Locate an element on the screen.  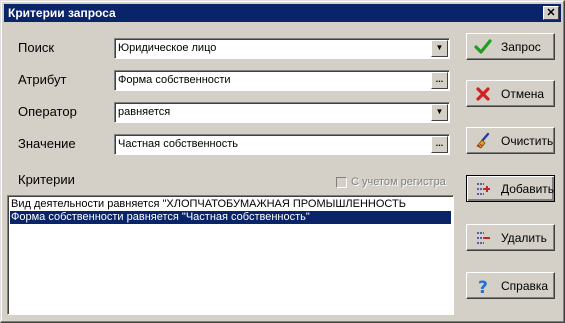
clear-button: Очистить is located at coordinates (510, 140).